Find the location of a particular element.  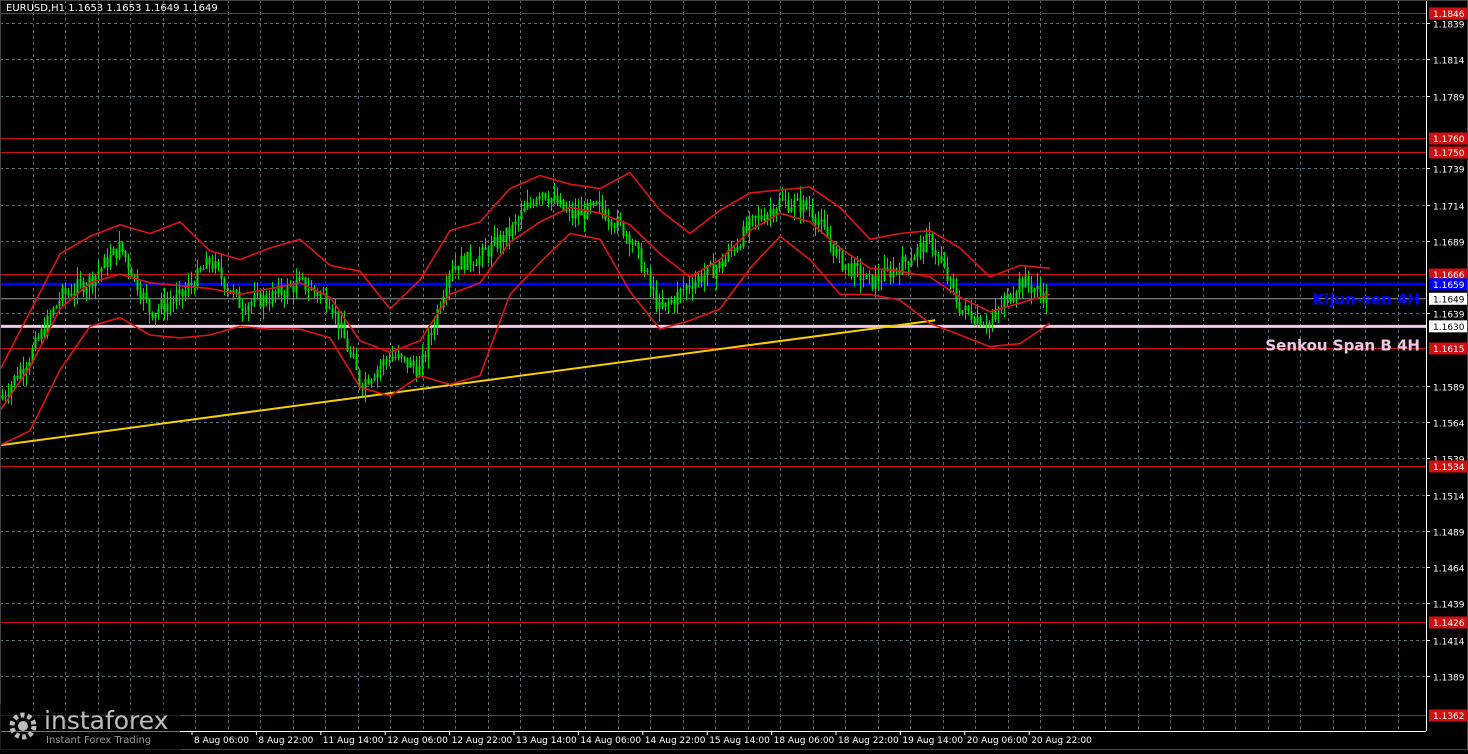

x-tick-label: 20 Aug 22:00 is located at coordinates (1061, 741).